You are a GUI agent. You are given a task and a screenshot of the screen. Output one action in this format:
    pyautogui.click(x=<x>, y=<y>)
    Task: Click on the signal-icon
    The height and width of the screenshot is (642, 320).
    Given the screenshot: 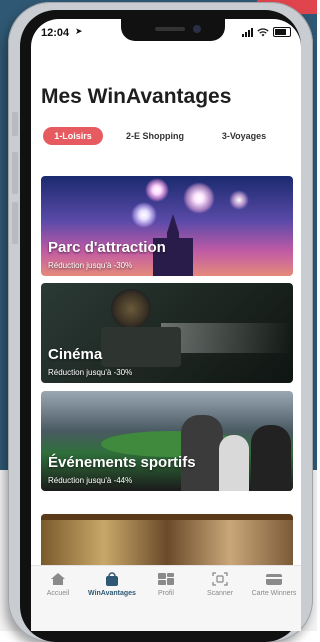 What is the action you would take?
    pyautogui.click(x=247, y=32)
    